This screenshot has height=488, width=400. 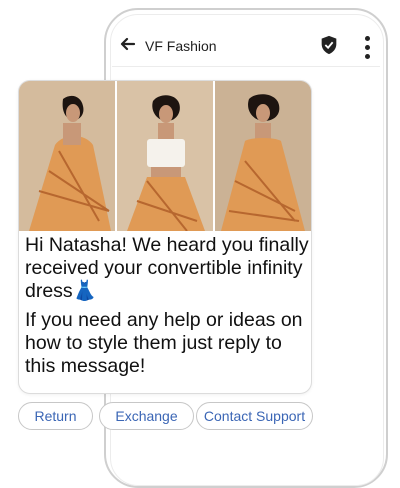 What do you see at coordinates (84, 291) in the screenshot?
I see `dress-emoji: 👗` at bounding box center [84, 291].